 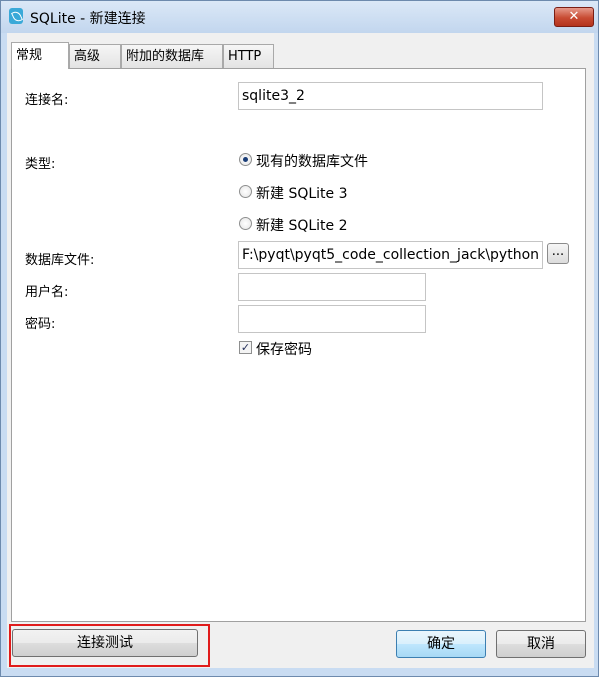 I want to click on radio-new-sqlite3, so click(x=245, y=191).